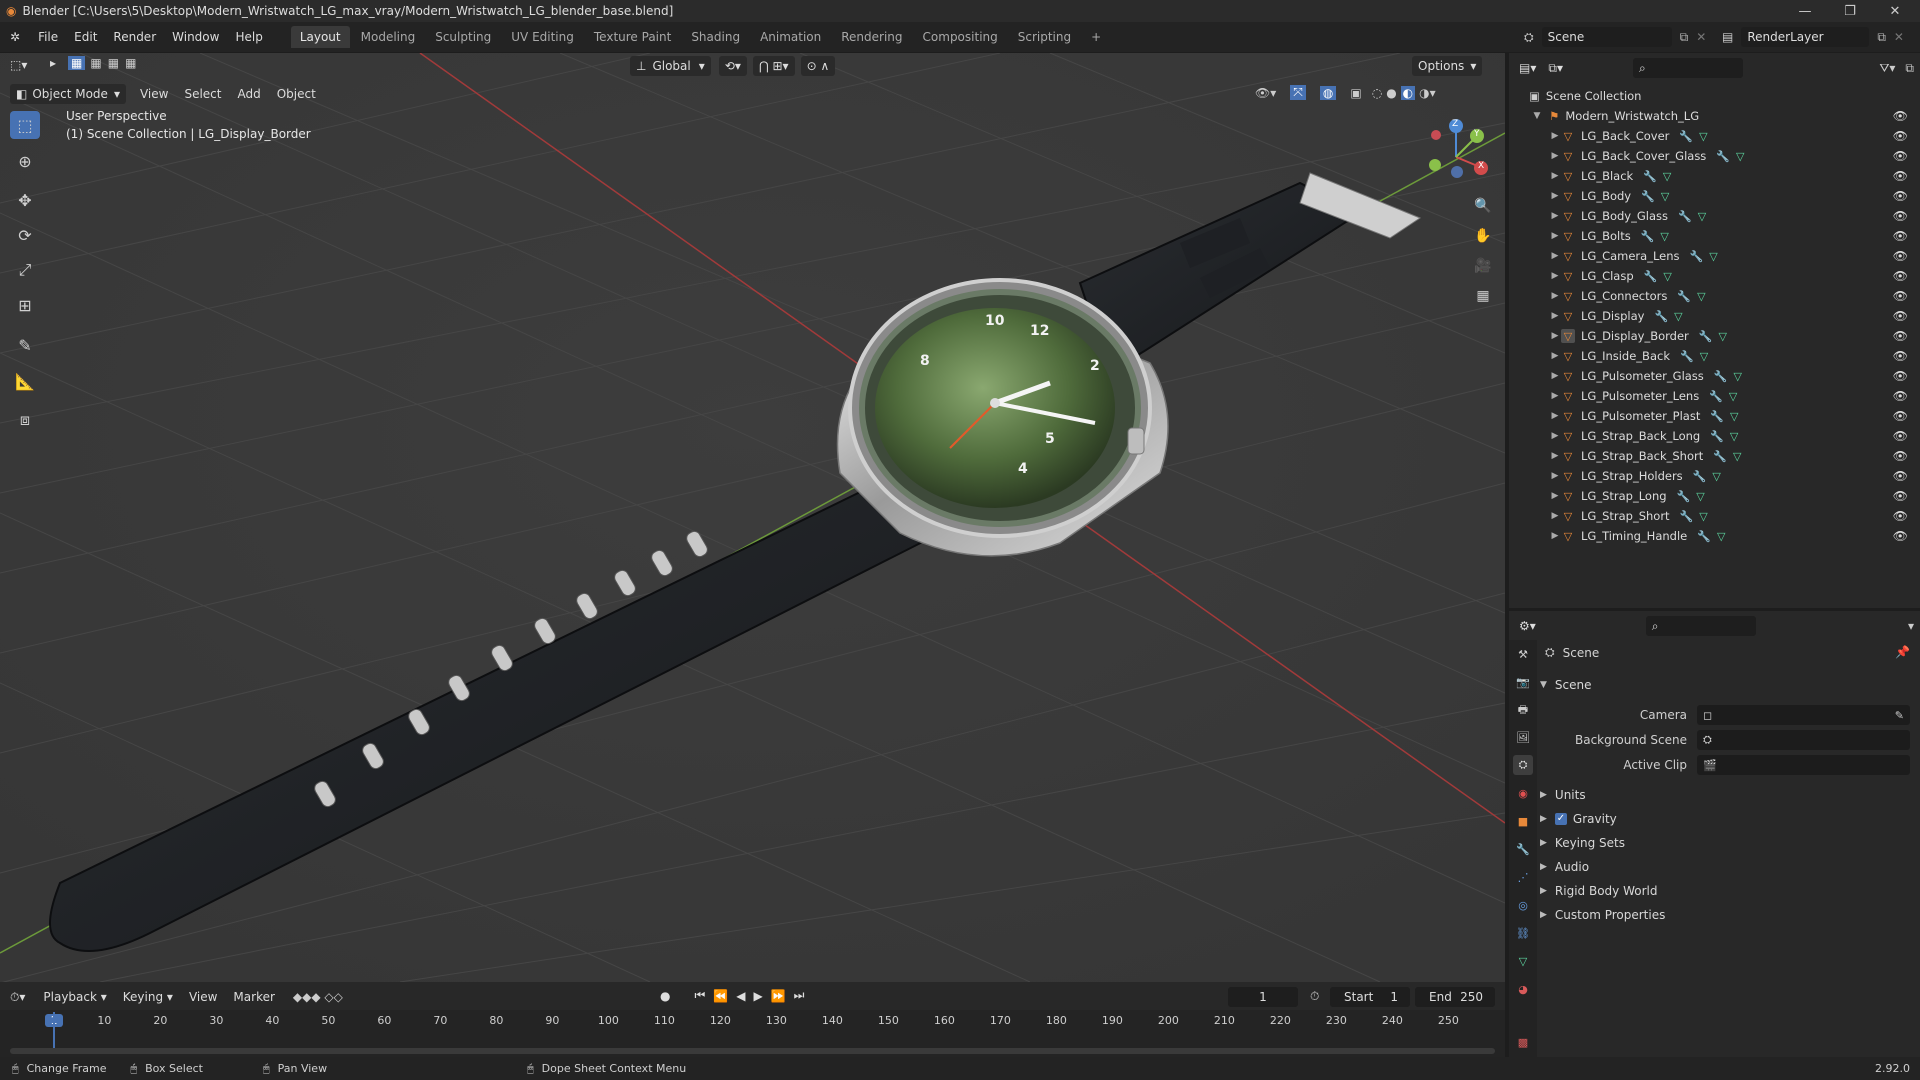 The width and height of the screenshot is (1920, 1080). Describe the element at coordinates (1560, 819) in the screenshot. I see `gravity-checkbox: ✓` at that location.